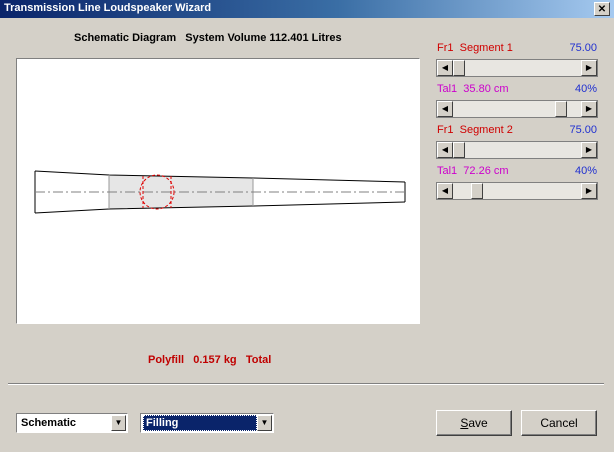 The width and height of the screenshot is (614, 452). Describe the element at coordinates (473, 171) in the screenshot. I see `taper-2-label: Tal1 72.26 cm` at that location.